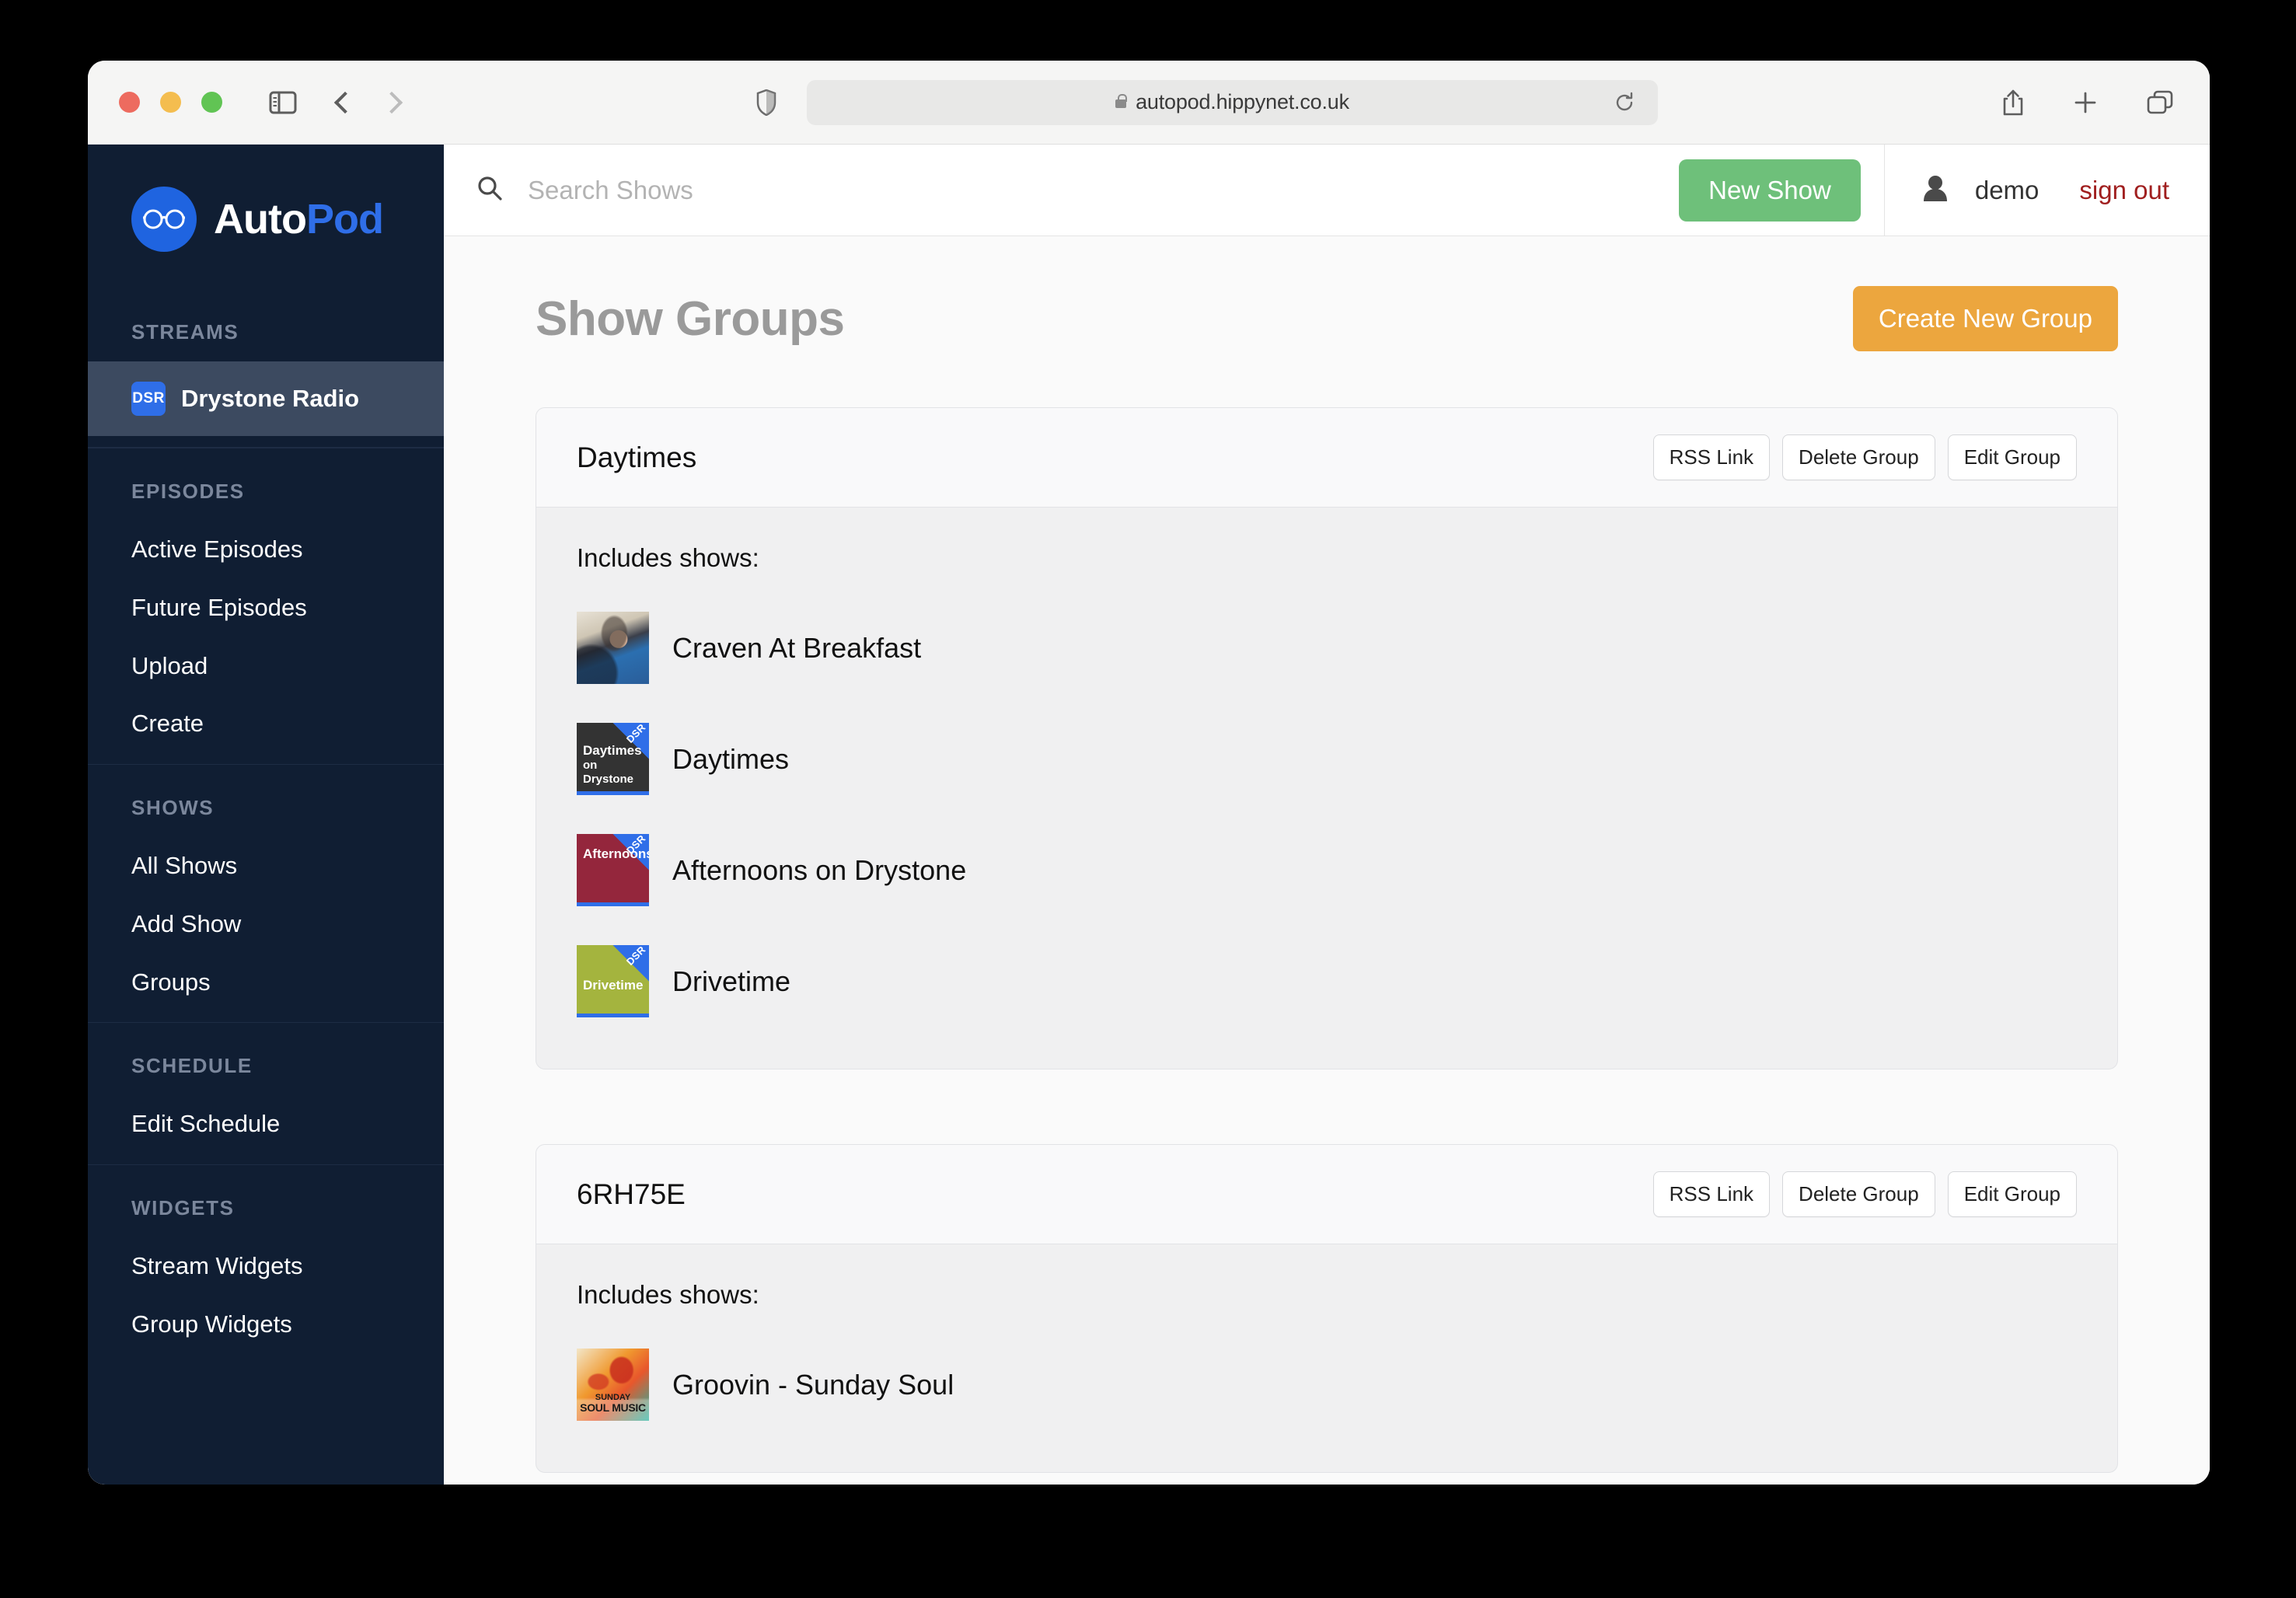  What do you see at coordinates (212, 103) in the screenshot?
I see `maximize-window-button` at bounding box center [212, 103].